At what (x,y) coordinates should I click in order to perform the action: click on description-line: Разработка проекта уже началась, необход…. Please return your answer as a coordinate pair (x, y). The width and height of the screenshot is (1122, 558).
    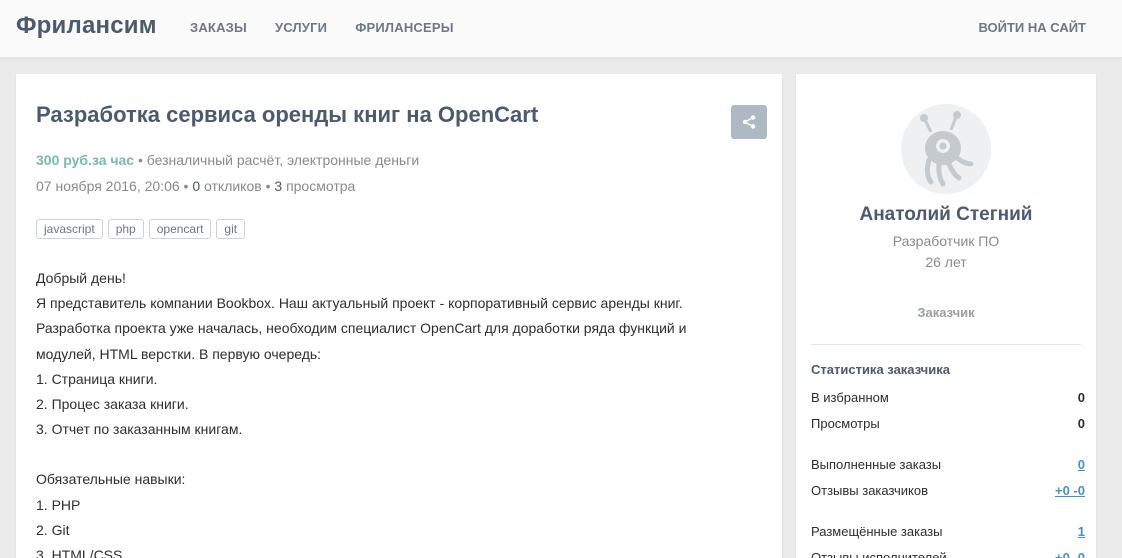
    Looking at the image, I should click on (361, 328).